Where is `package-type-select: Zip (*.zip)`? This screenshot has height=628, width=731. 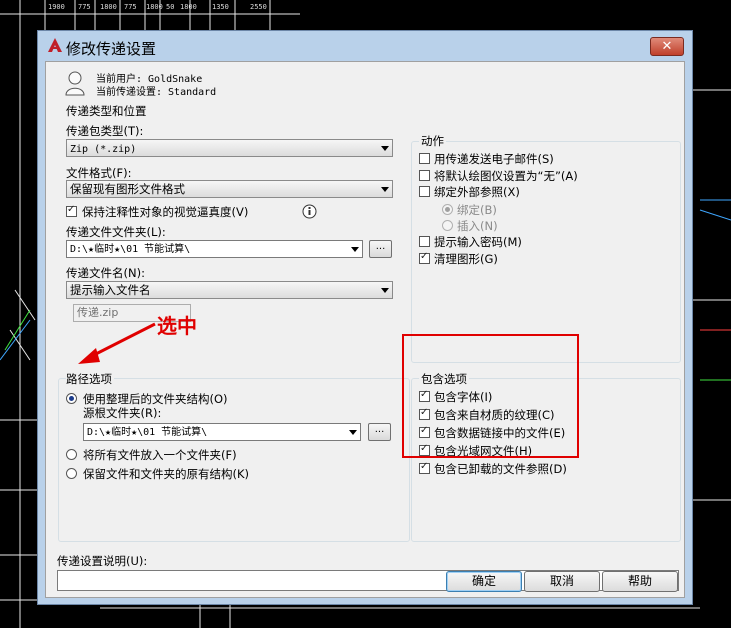
package-type-select: Zip (*.zip) is located at coordinates (229, 148).